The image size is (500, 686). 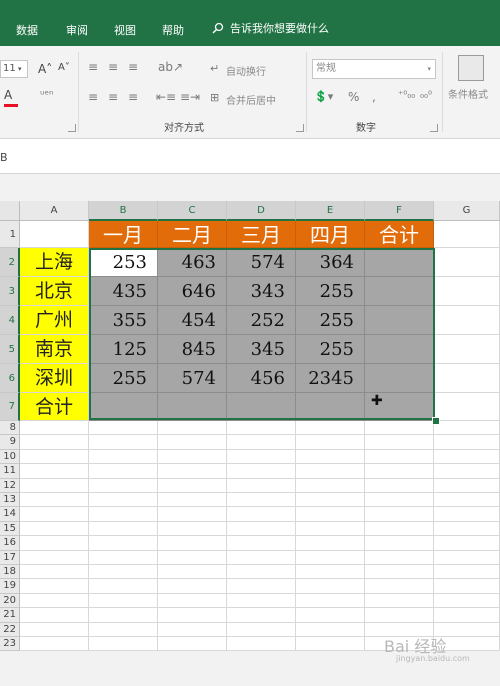 I want to click on row-header-4: 4, so click(x=10, y=320).